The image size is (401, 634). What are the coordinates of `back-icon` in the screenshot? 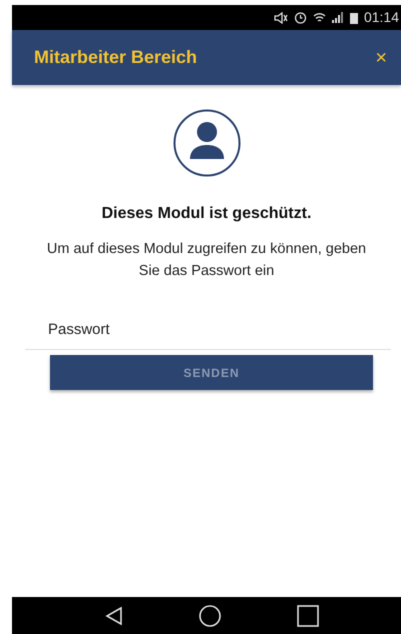 It's located at (113, 616).